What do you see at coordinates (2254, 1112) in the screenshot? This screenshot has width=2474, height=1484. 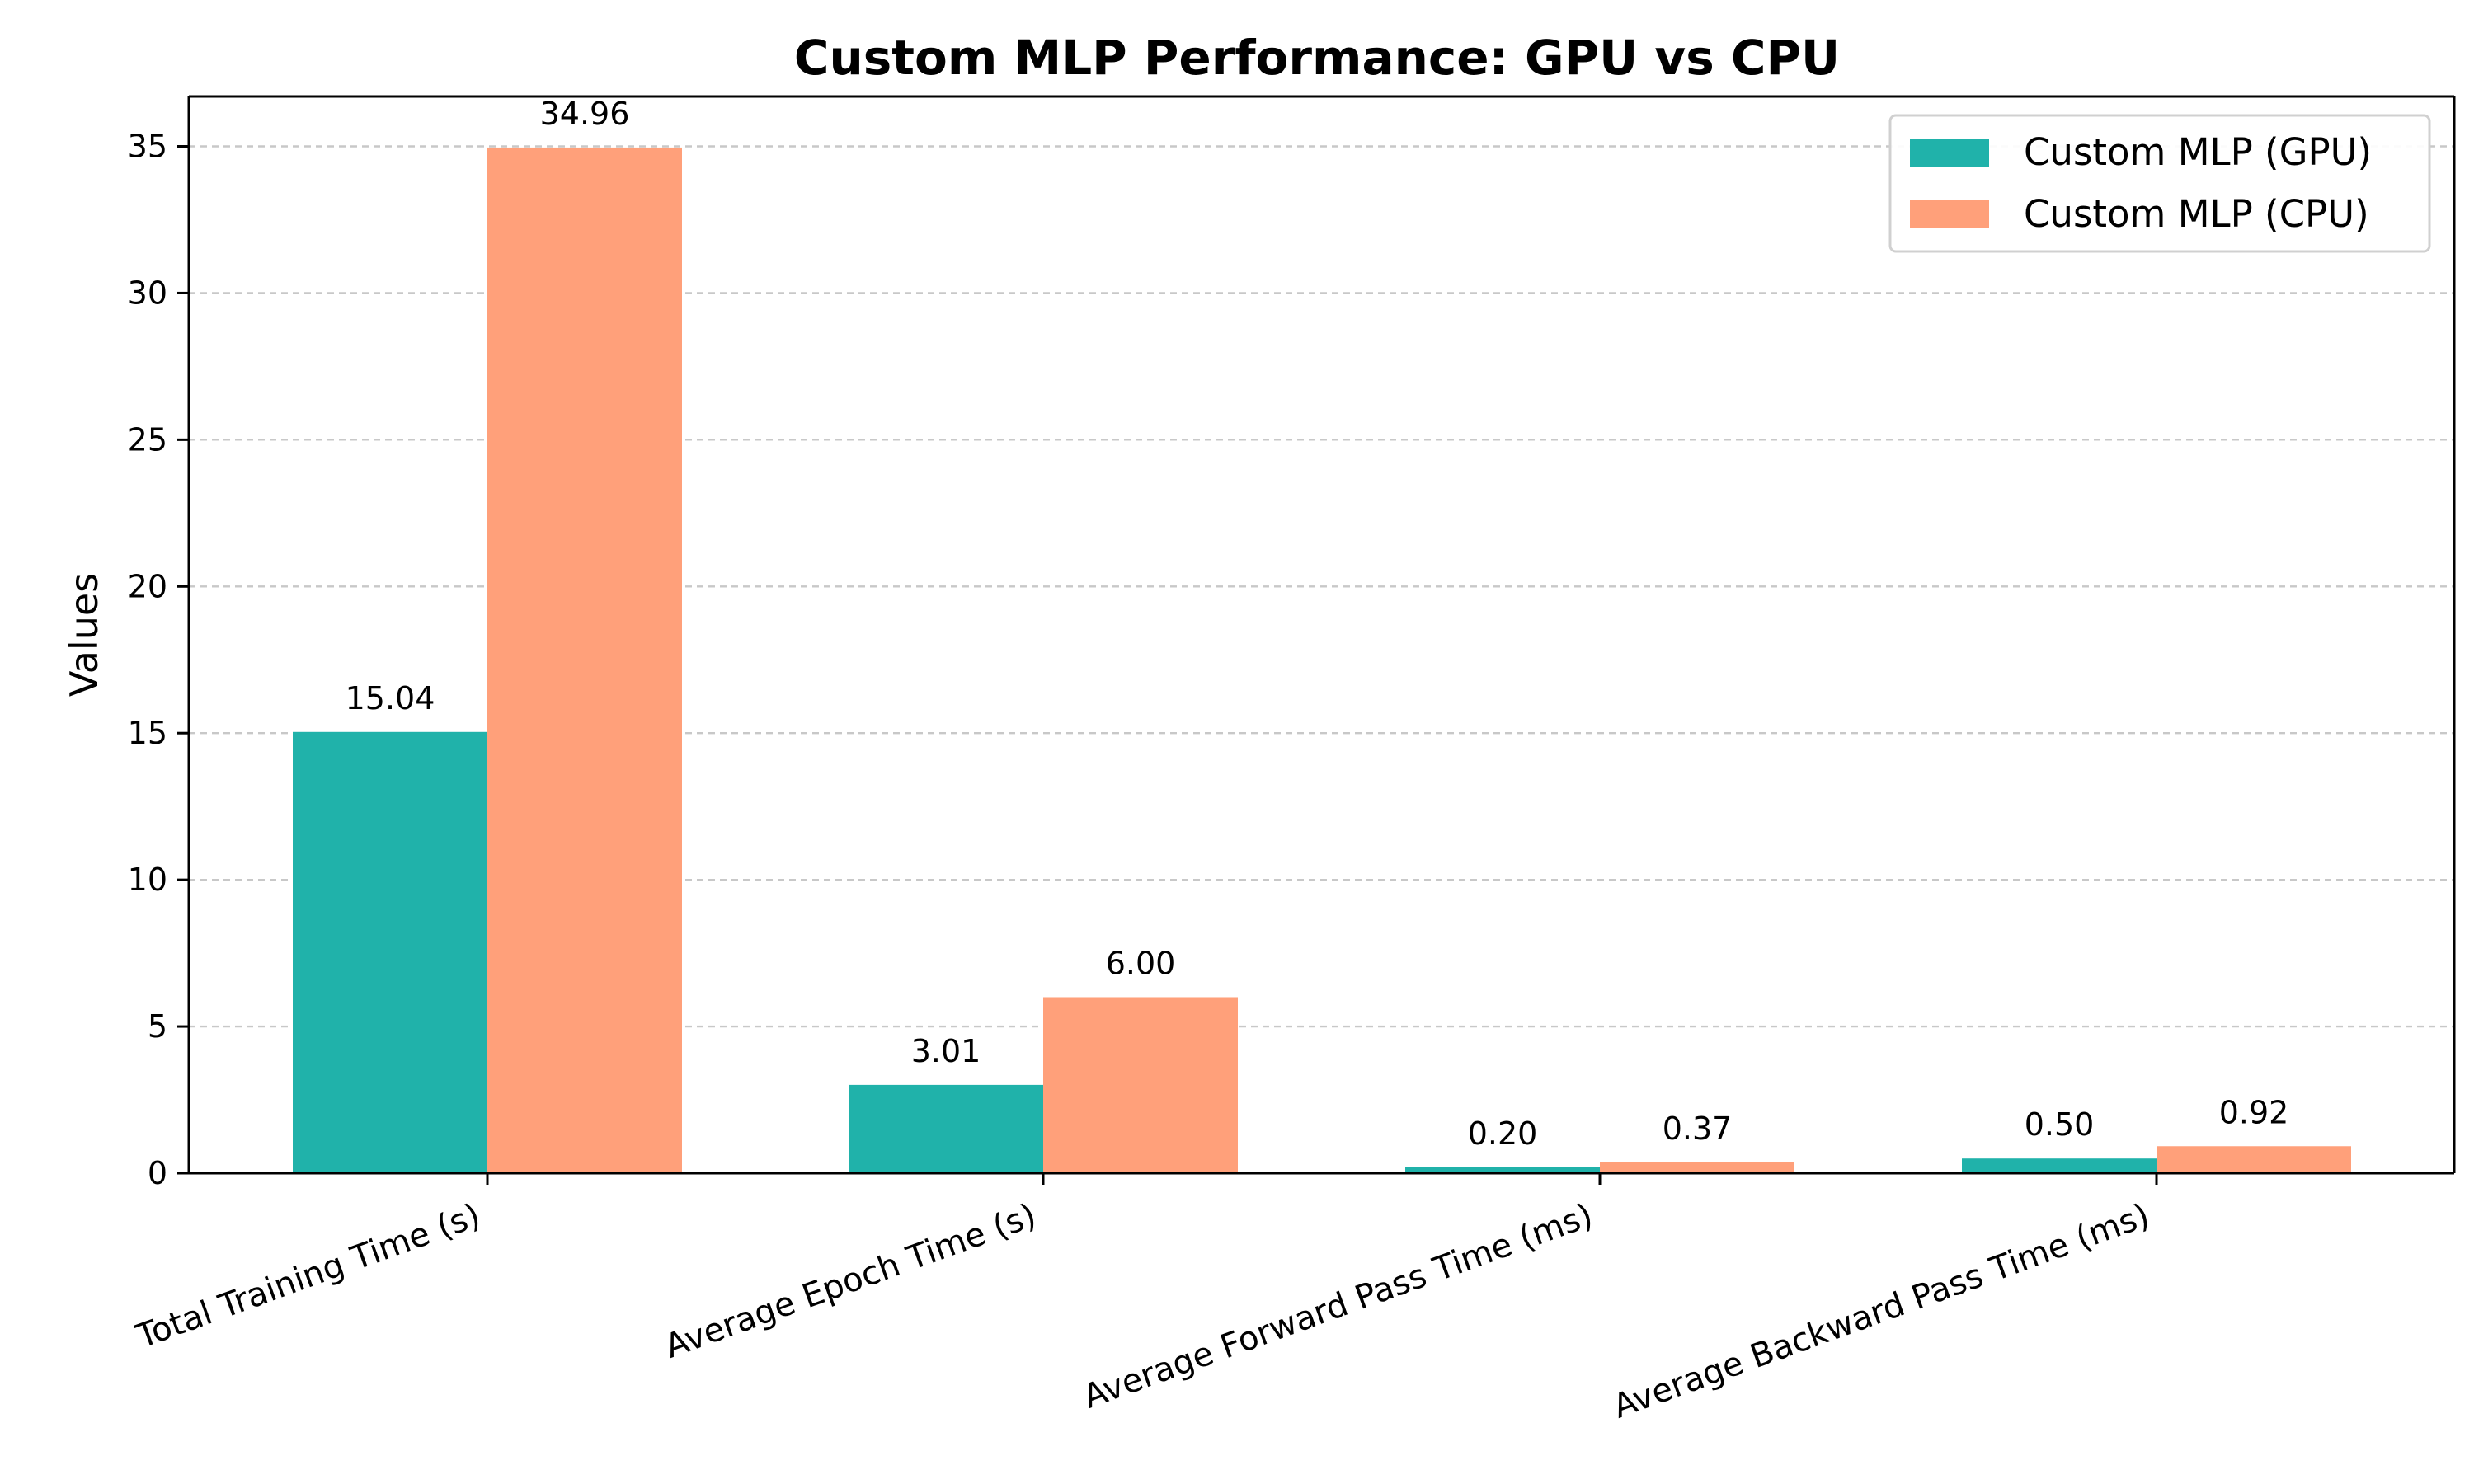 I see `data-label-cpu-4: 0.92` at bounding box center [2254, 1112].